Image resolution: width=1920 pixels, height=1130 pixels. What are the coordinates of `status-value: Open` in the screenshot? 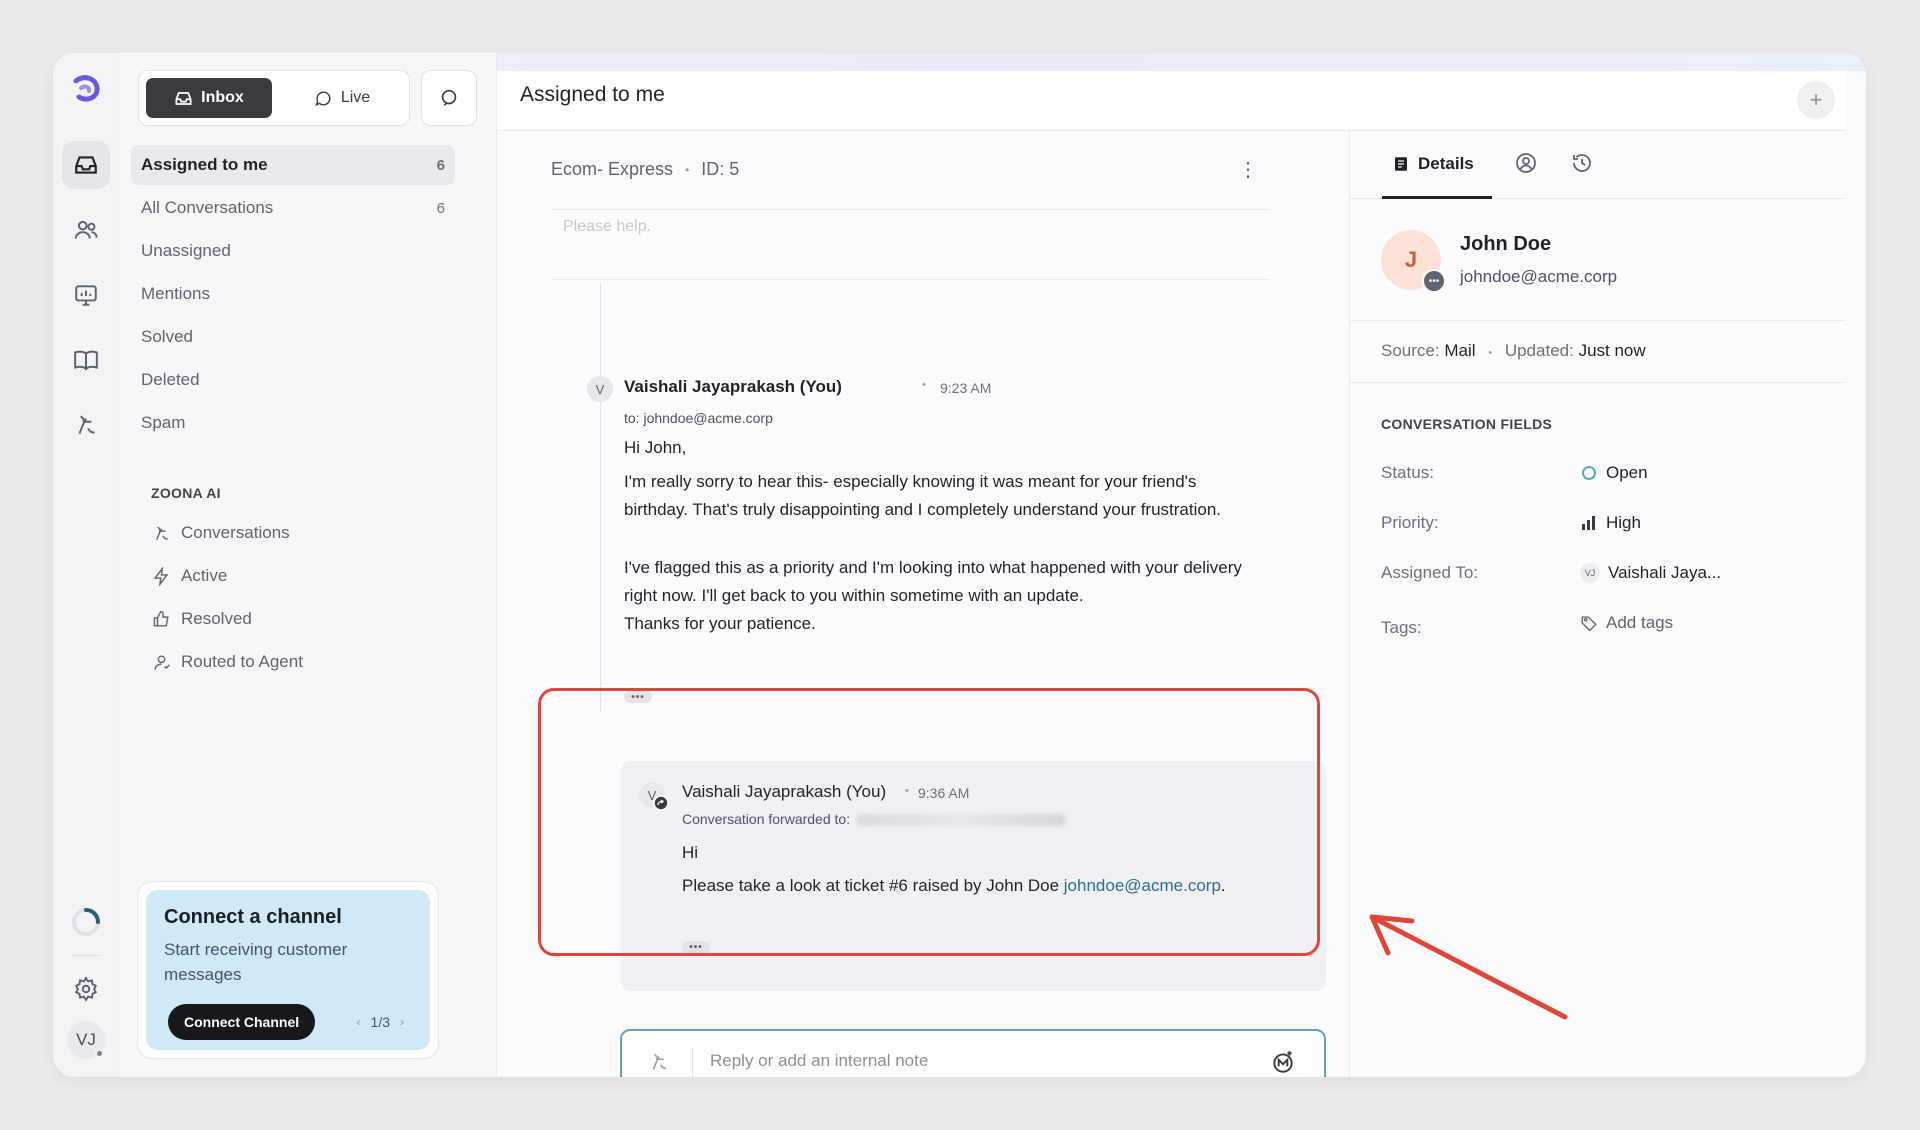 It's located at (1627, 472).